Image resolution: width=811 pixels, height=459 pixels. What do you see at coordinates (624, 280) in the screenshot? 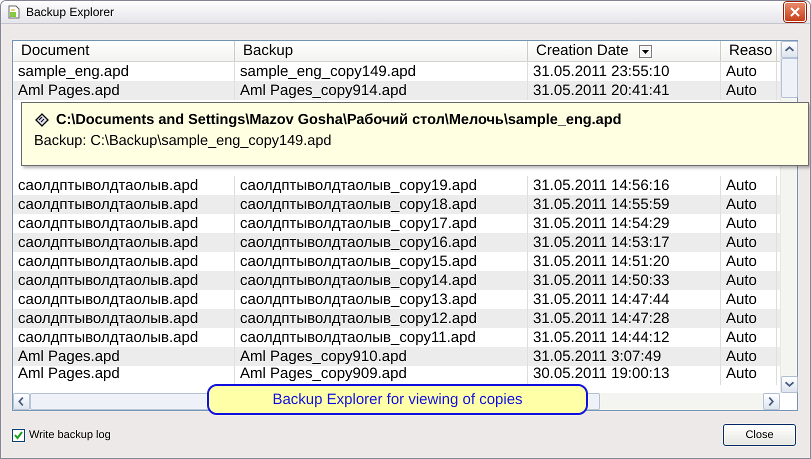
I see `table-cell: 31.05.2011 14:50:33` at bounding box center [624, 280].